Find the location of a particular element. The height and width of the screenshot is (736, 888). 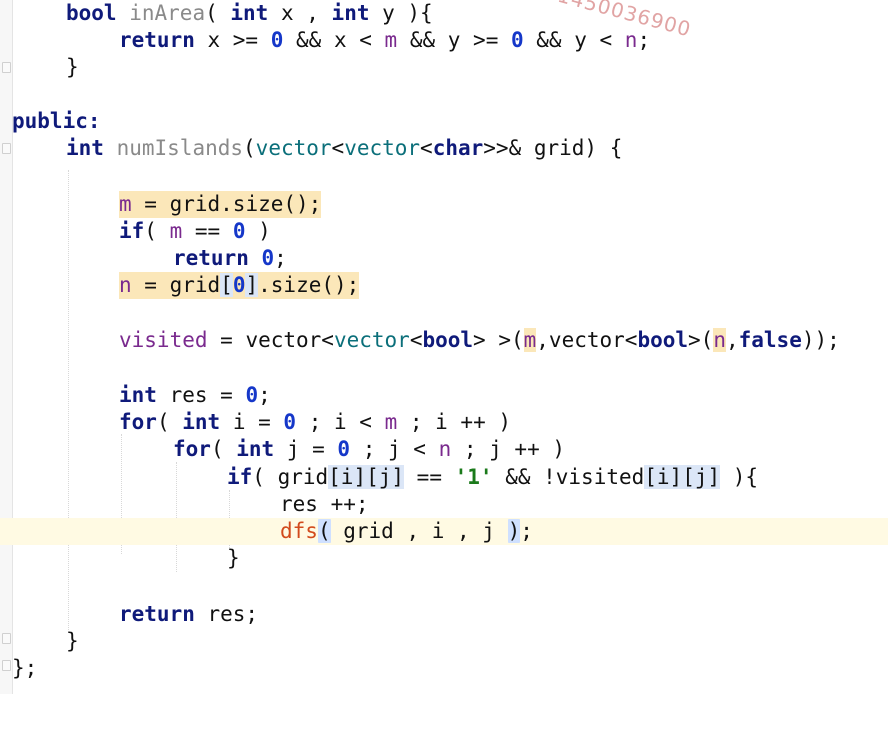

bracket: [ is located at coordinates (226, 285).